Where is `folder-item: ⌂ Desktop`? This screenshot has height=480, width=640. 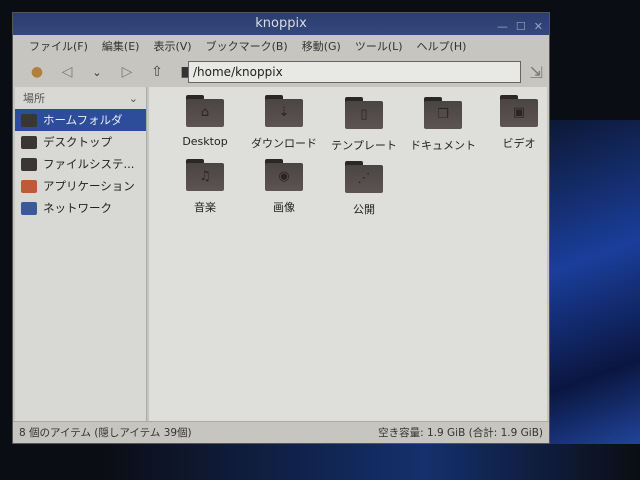
folder-item: ⌂ Desktop is located at coordinates (205, 121).